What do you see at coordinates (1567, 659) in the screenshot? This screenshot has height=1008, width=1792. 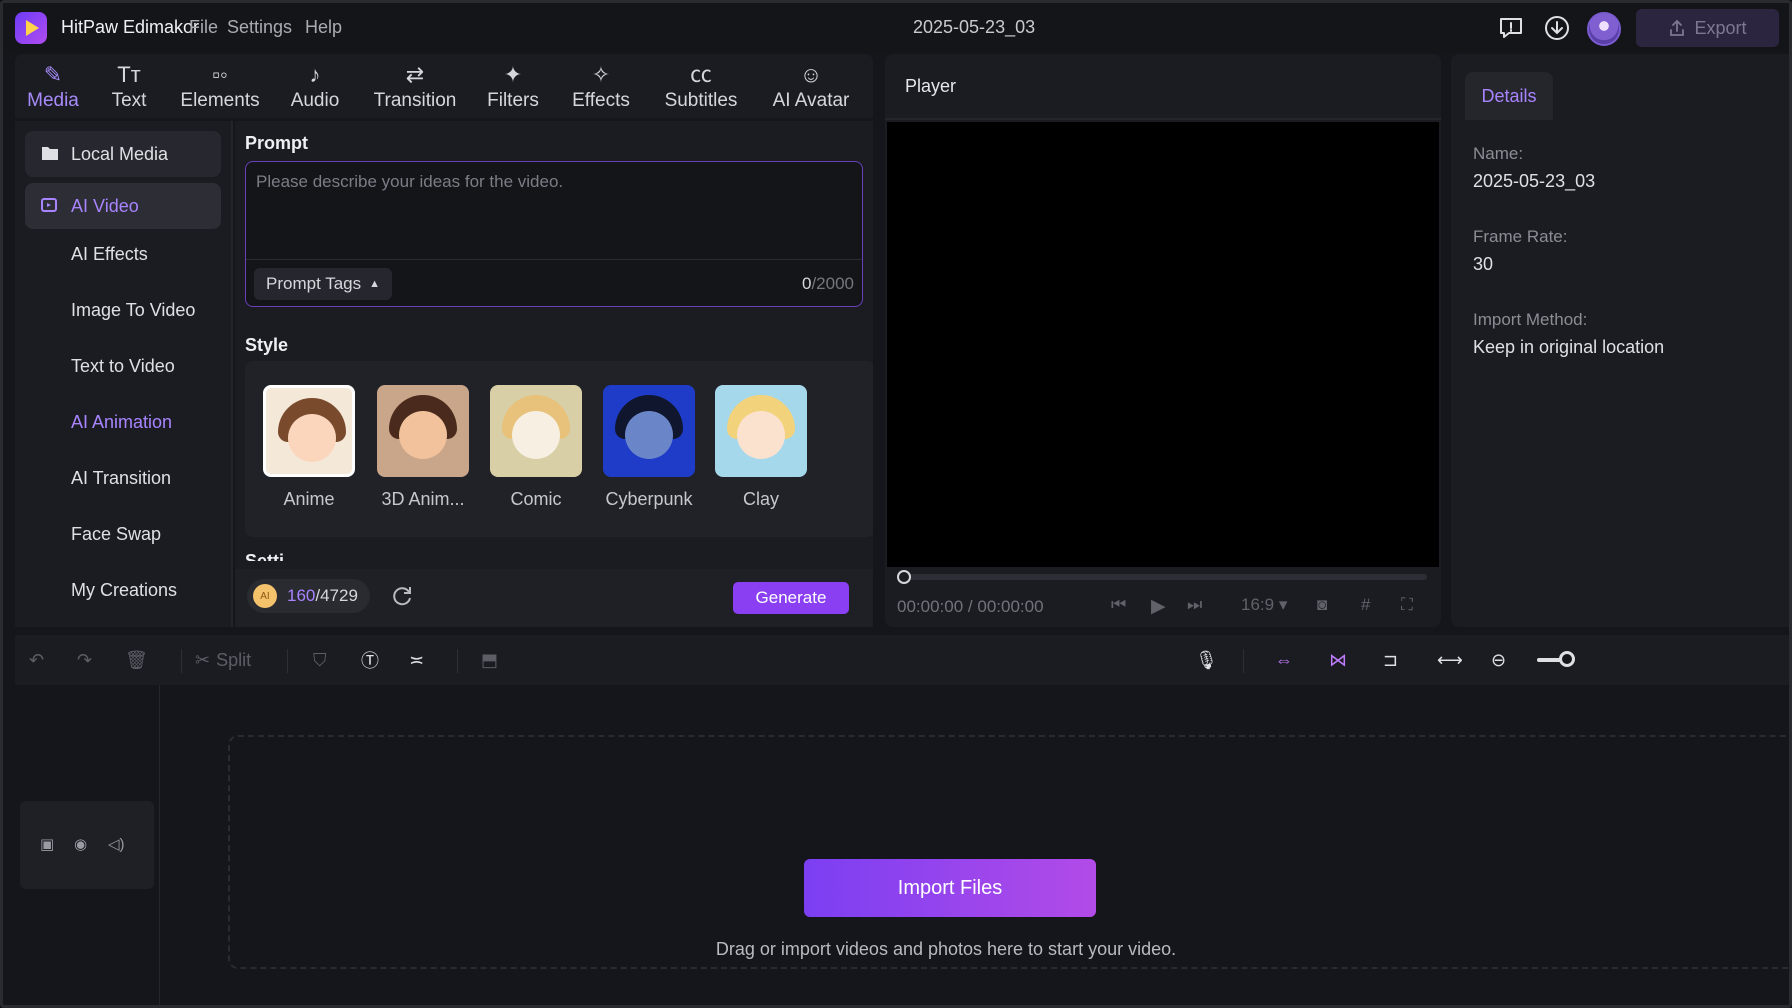 I see `zoom-slider-handle` at bounding box center [1567, 659].